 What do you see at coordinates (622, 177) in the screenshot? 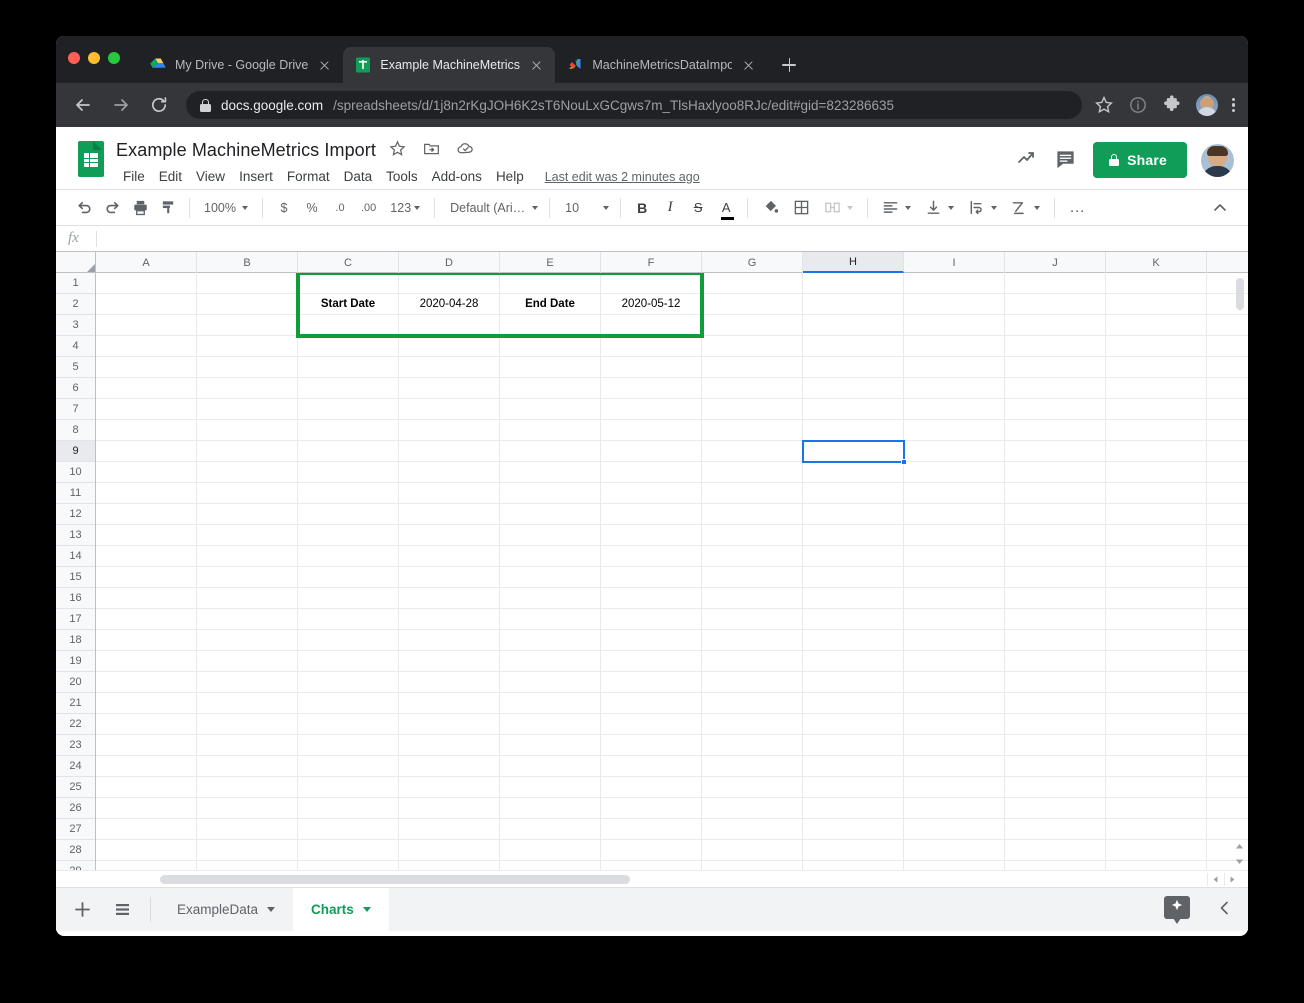
I see `last-edit-status: Last edit was 2 minutes ago` at bounding box center [622, 177].